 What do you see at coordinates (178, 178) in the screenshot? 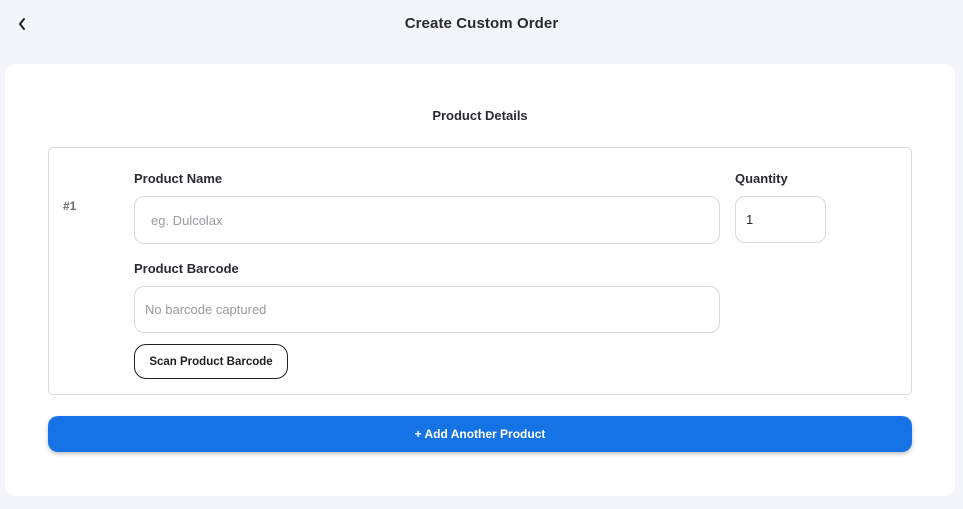
I see `product-name-label: Product Name` at bounding box center [178, 178].